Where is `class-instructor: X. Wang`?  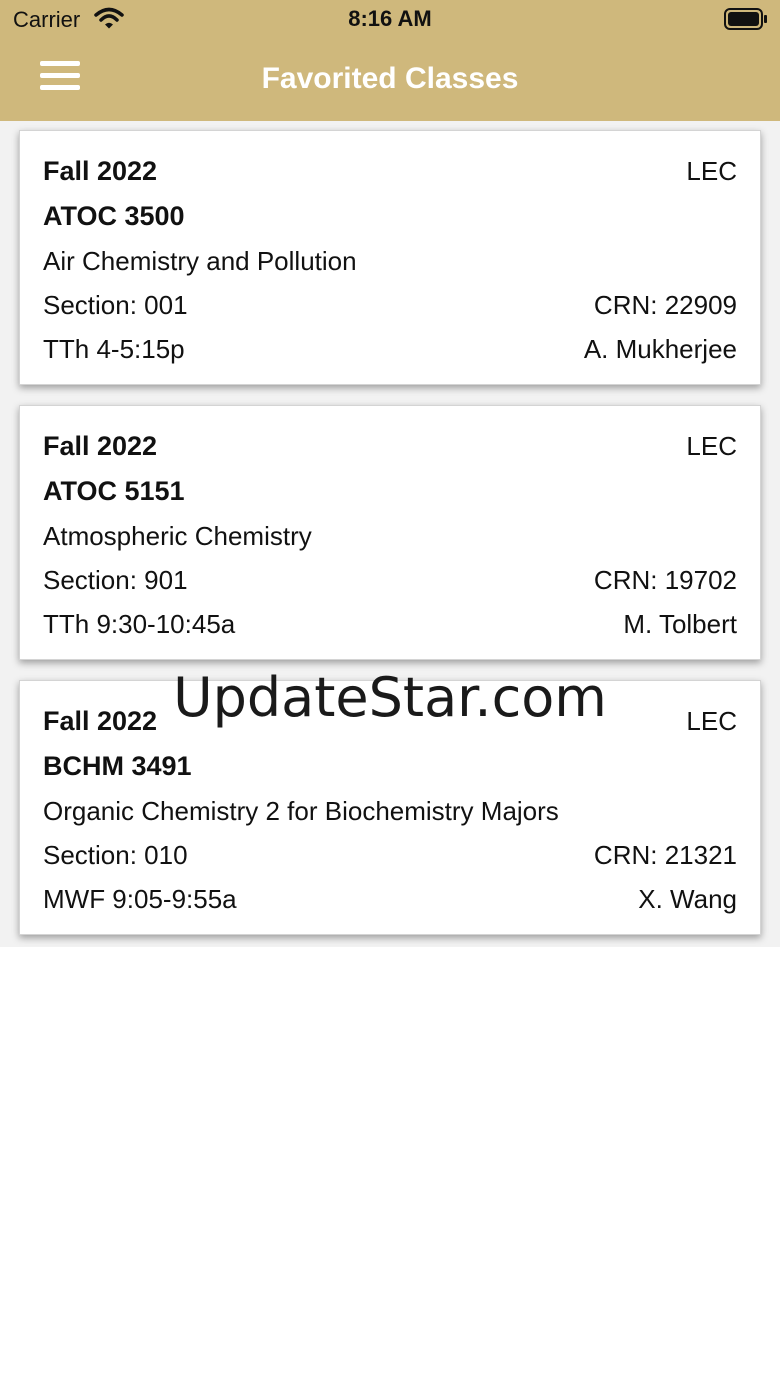
class-instructor: X. Wang is located at coordinates (687, 899).